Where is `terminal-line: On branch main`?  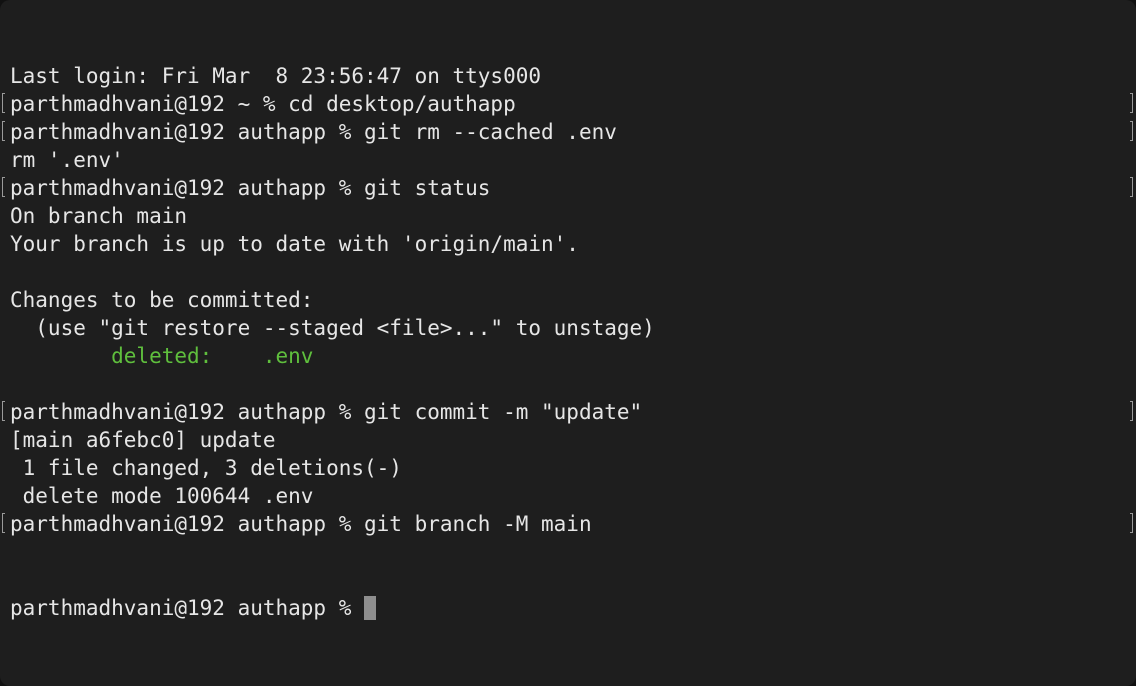 terminal-line: On branch main is located at coordinates (573, 216).